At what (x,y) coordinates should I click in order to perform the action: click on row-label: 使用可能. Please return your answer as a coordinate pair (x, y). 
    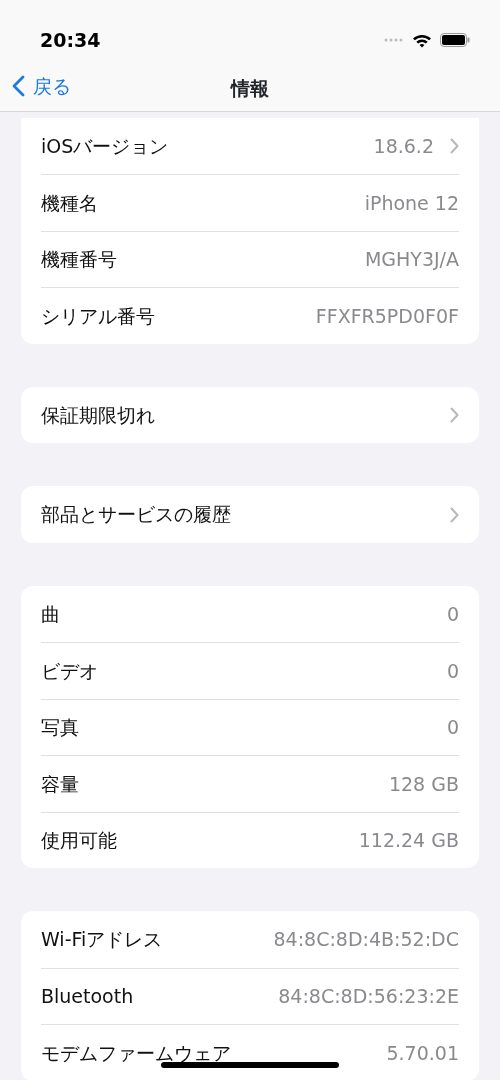
    Looking at the image, I should click on (79, 841).